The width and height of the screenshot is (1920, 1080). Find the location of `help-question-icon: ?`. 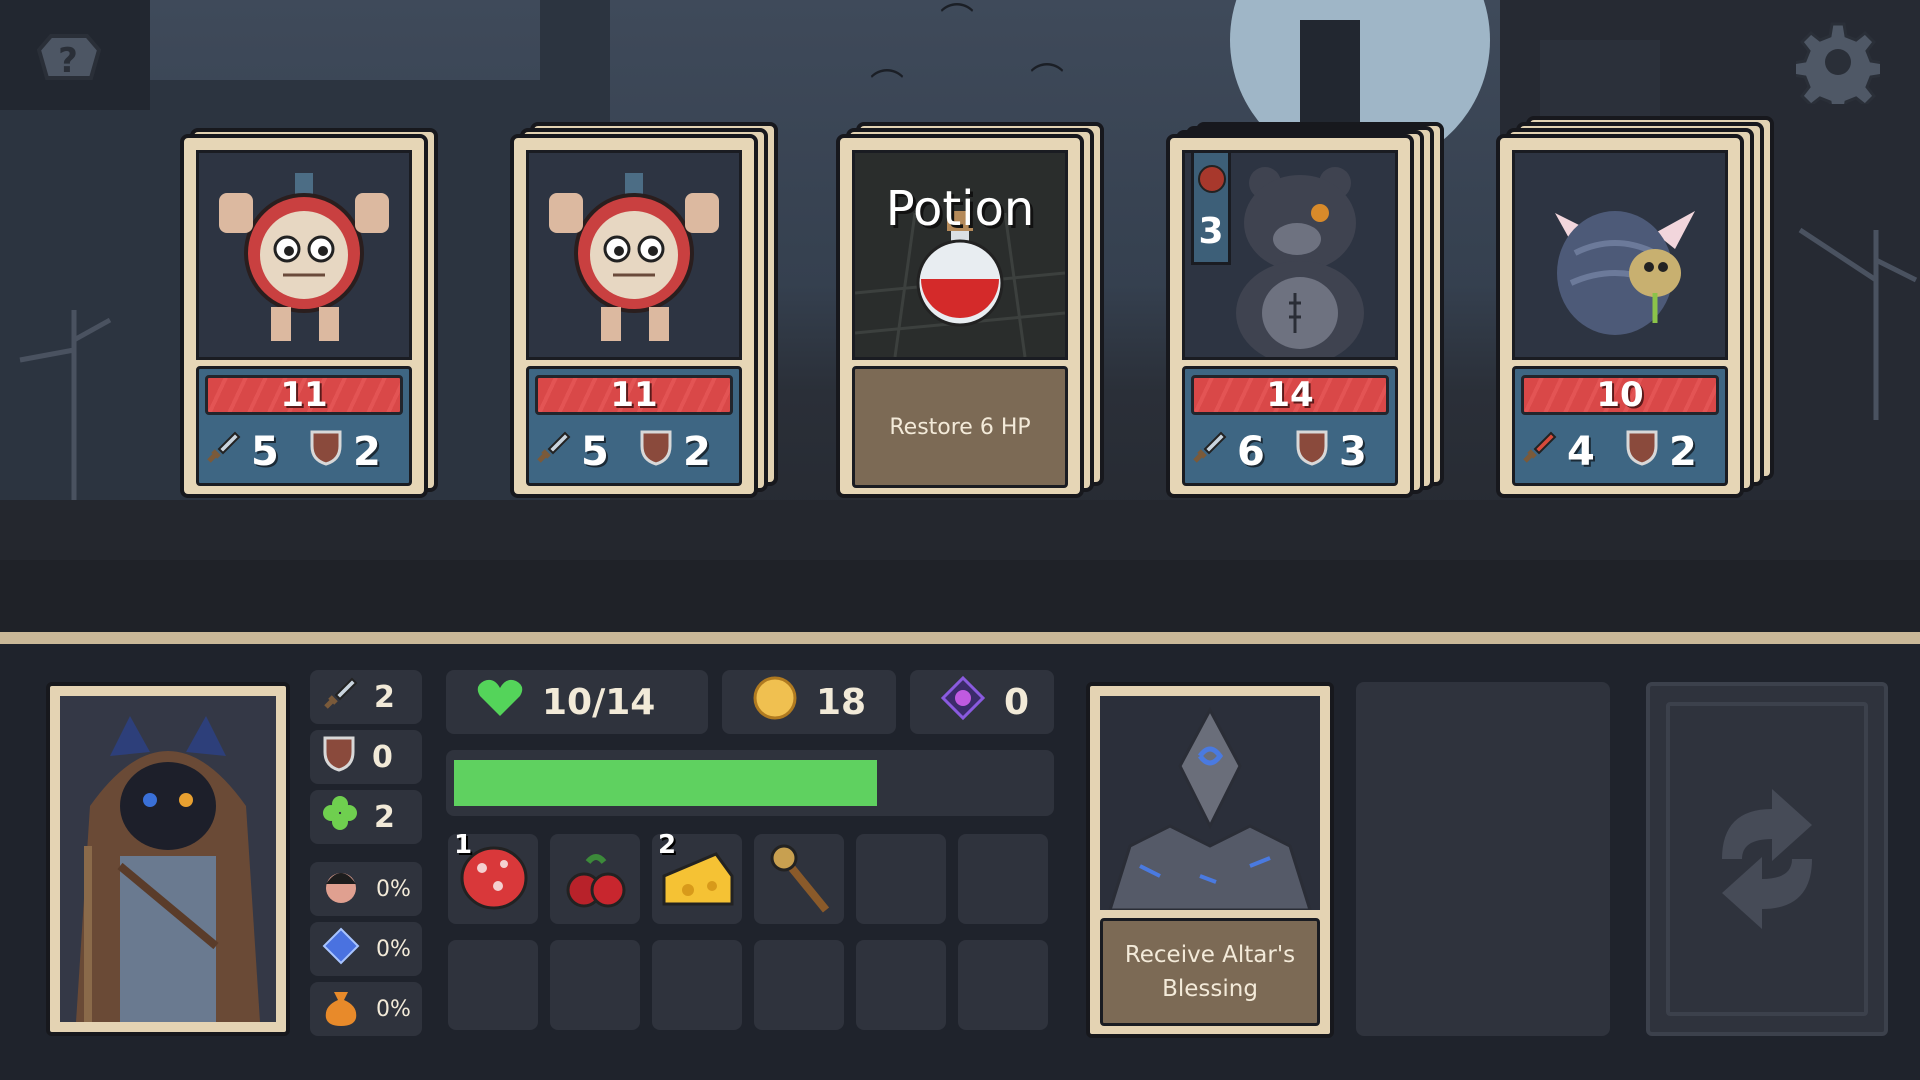

help-question-icon: ? is located at coordinates (69, 57).